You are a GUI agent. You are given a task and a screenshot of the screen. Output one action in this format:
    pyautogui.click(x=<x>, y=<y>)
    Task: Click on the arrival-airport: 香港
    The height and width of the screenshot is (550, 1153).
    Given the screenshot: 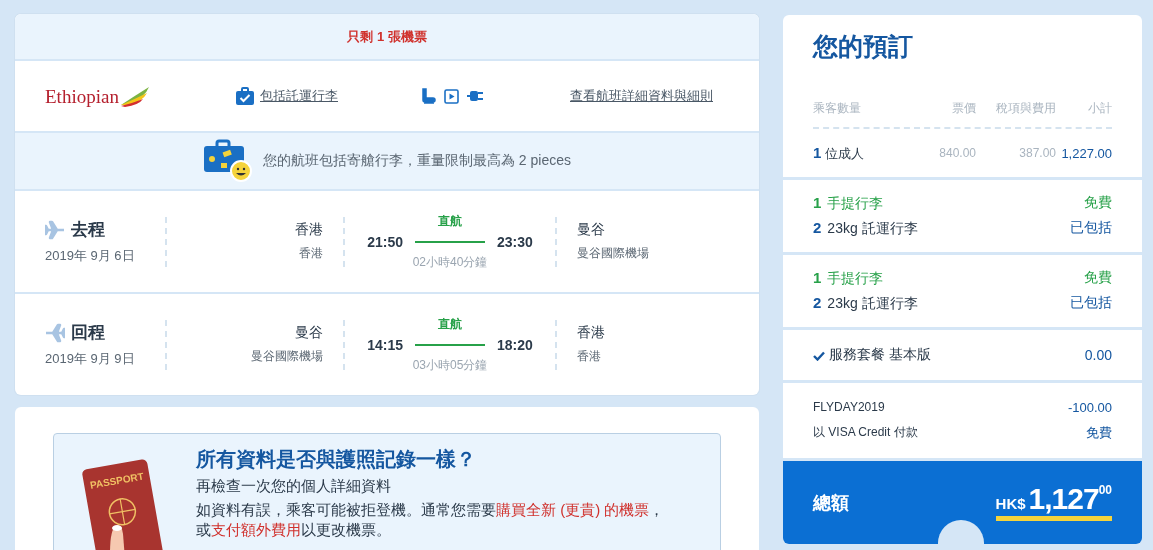 What is the action you would take?
    pyautogui.click(x=589, y=356)
    